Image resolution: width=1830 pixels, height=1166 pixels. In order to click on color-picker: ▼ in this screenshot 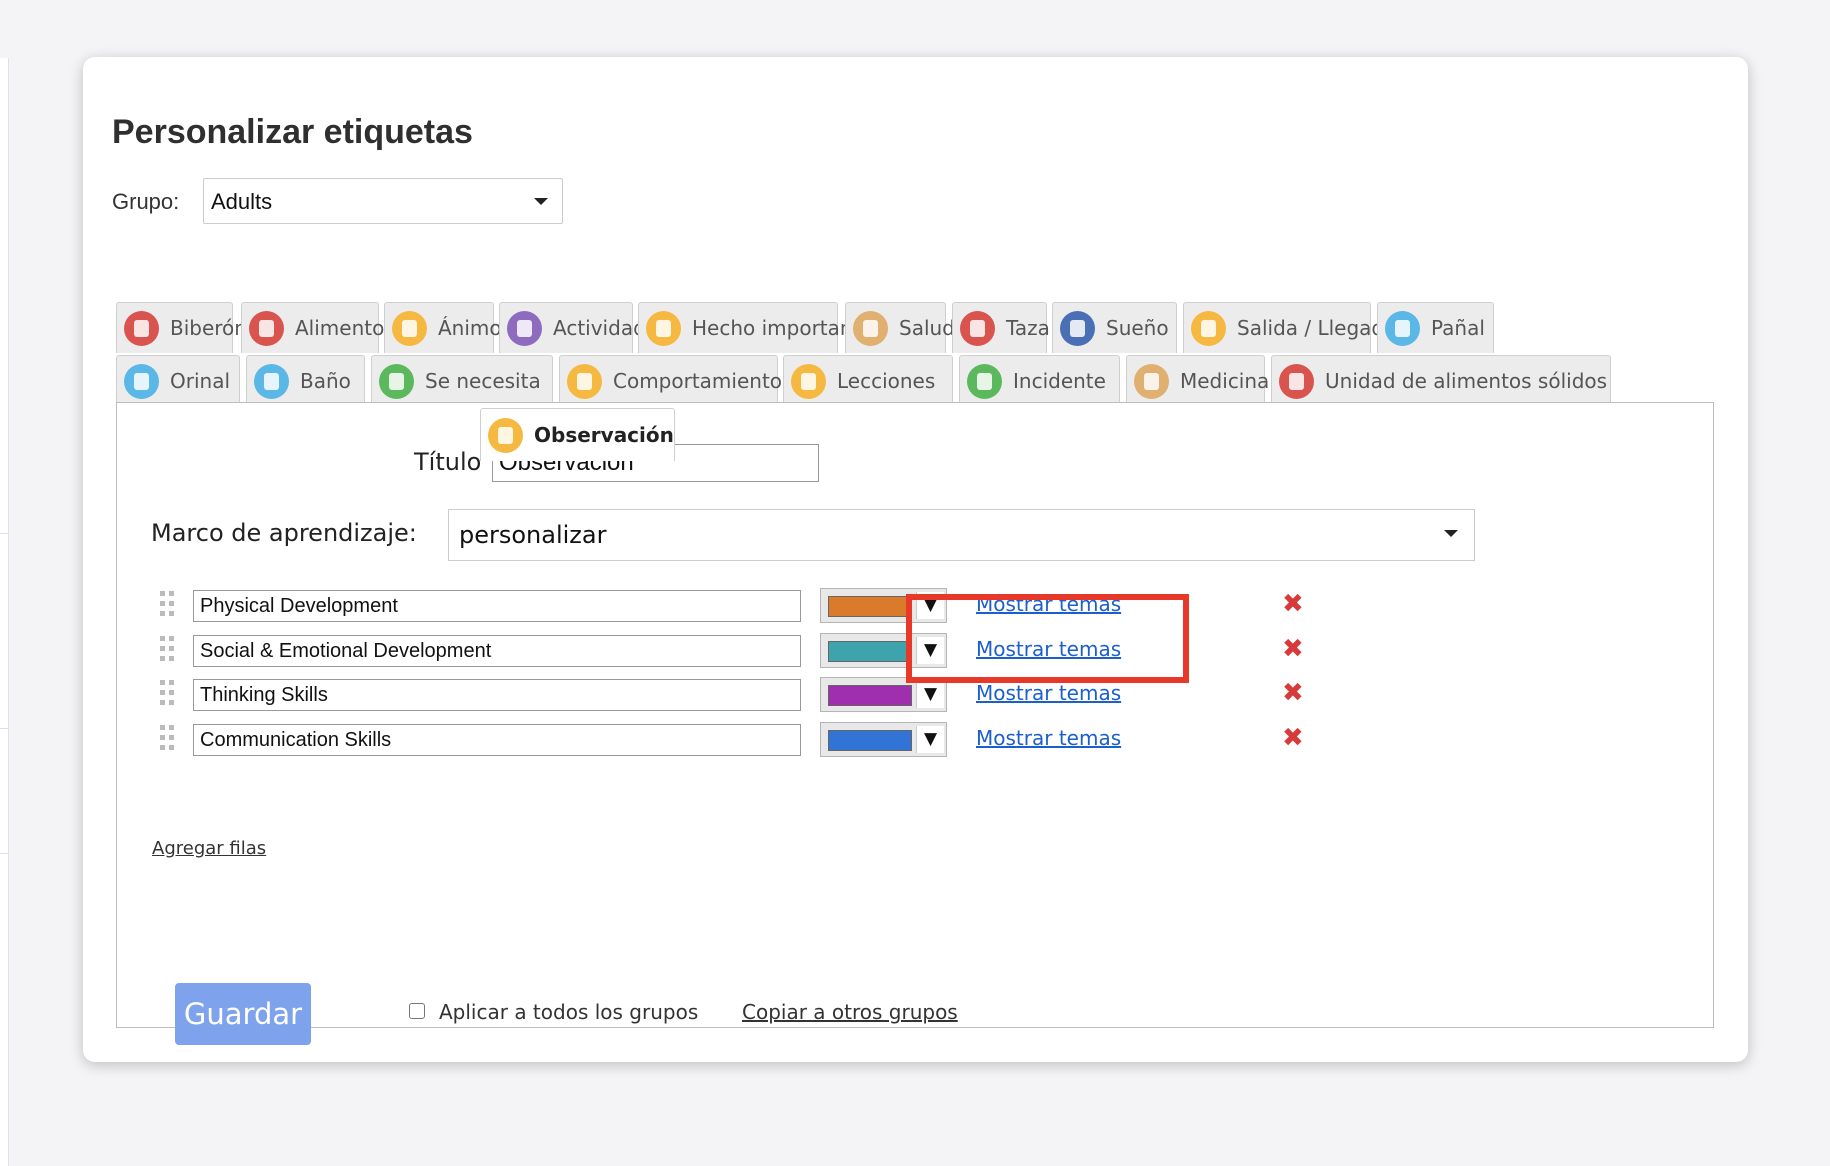, I will do `click(883, 739)`.